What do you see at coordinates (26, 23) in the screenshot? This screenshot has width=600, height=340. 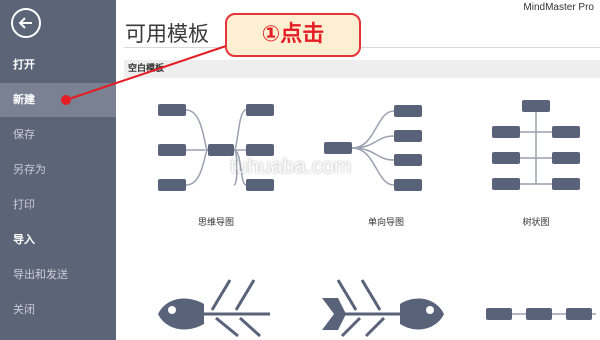 I see `back-arrow-icon` at bounding box center [26, 23].